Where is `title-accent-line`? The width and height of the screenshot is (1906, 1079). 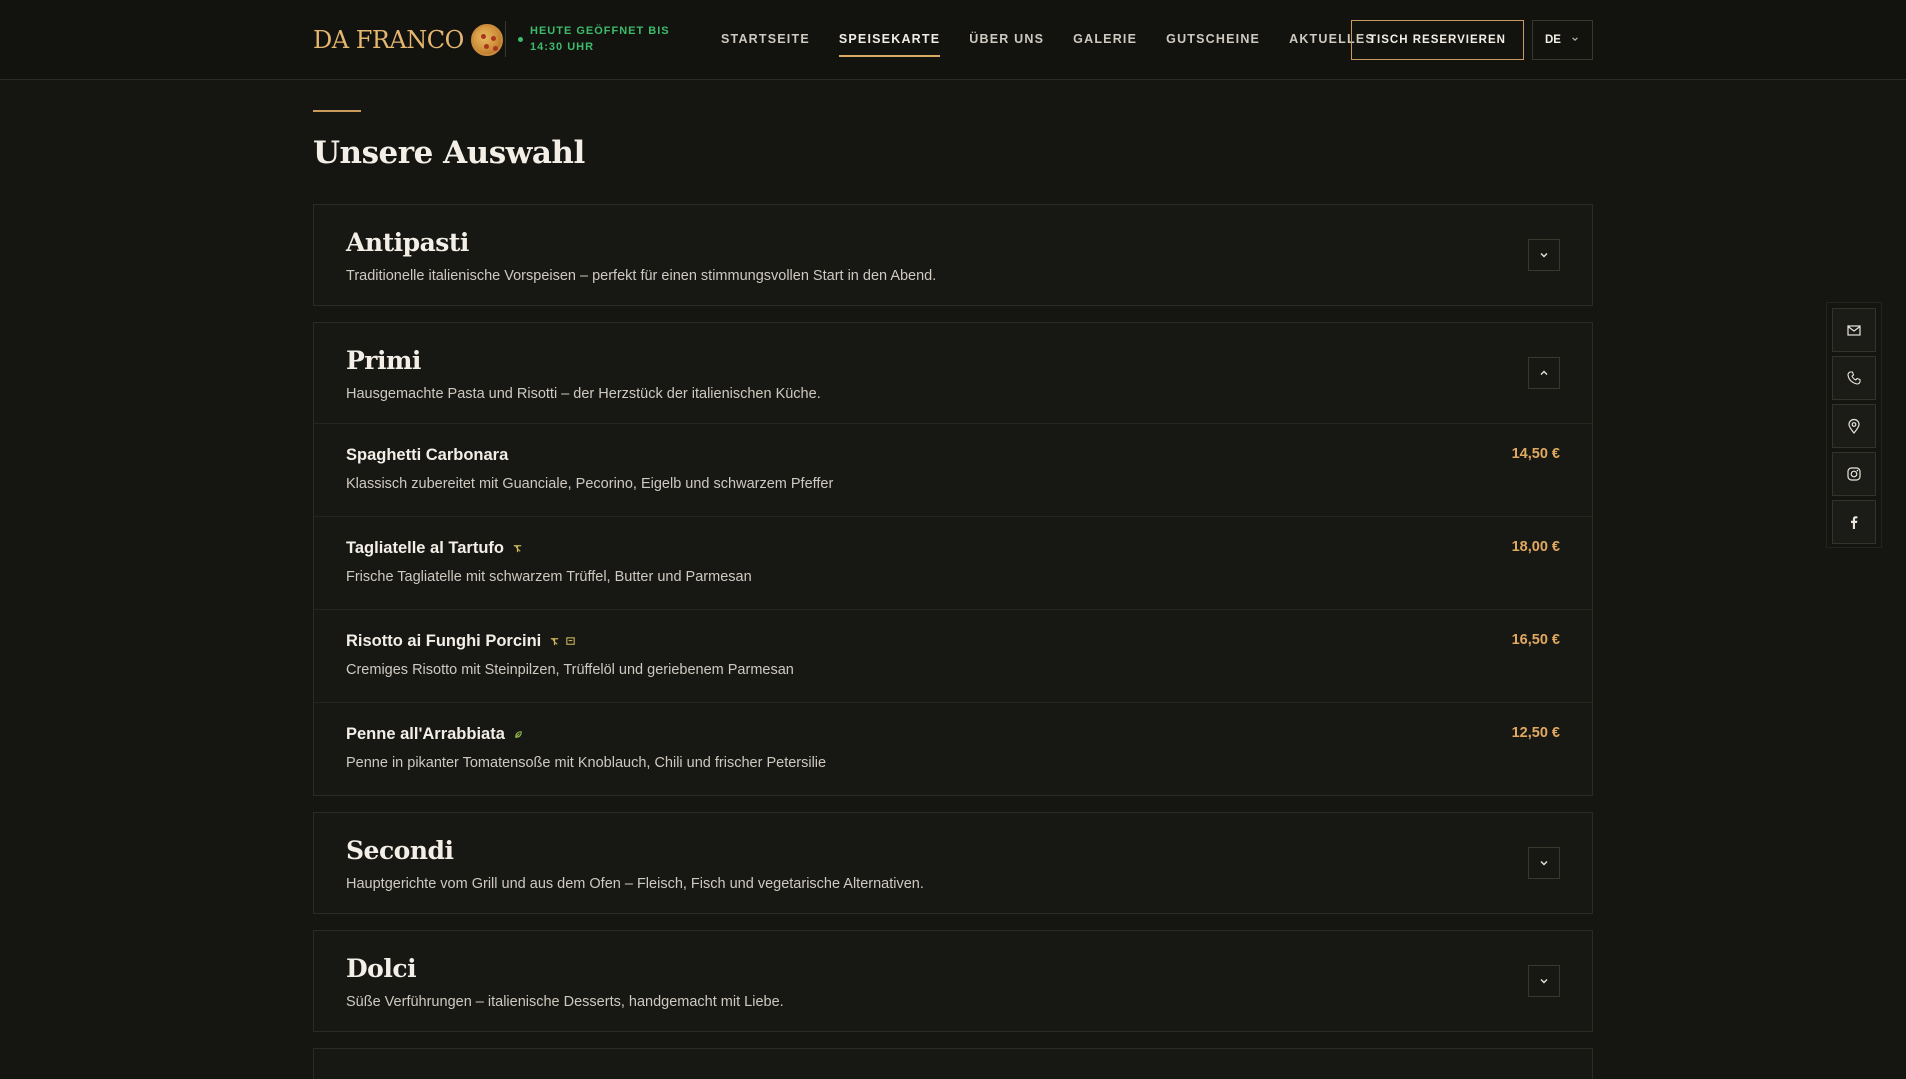 title-accent-line is located at coordinates (337, 111).